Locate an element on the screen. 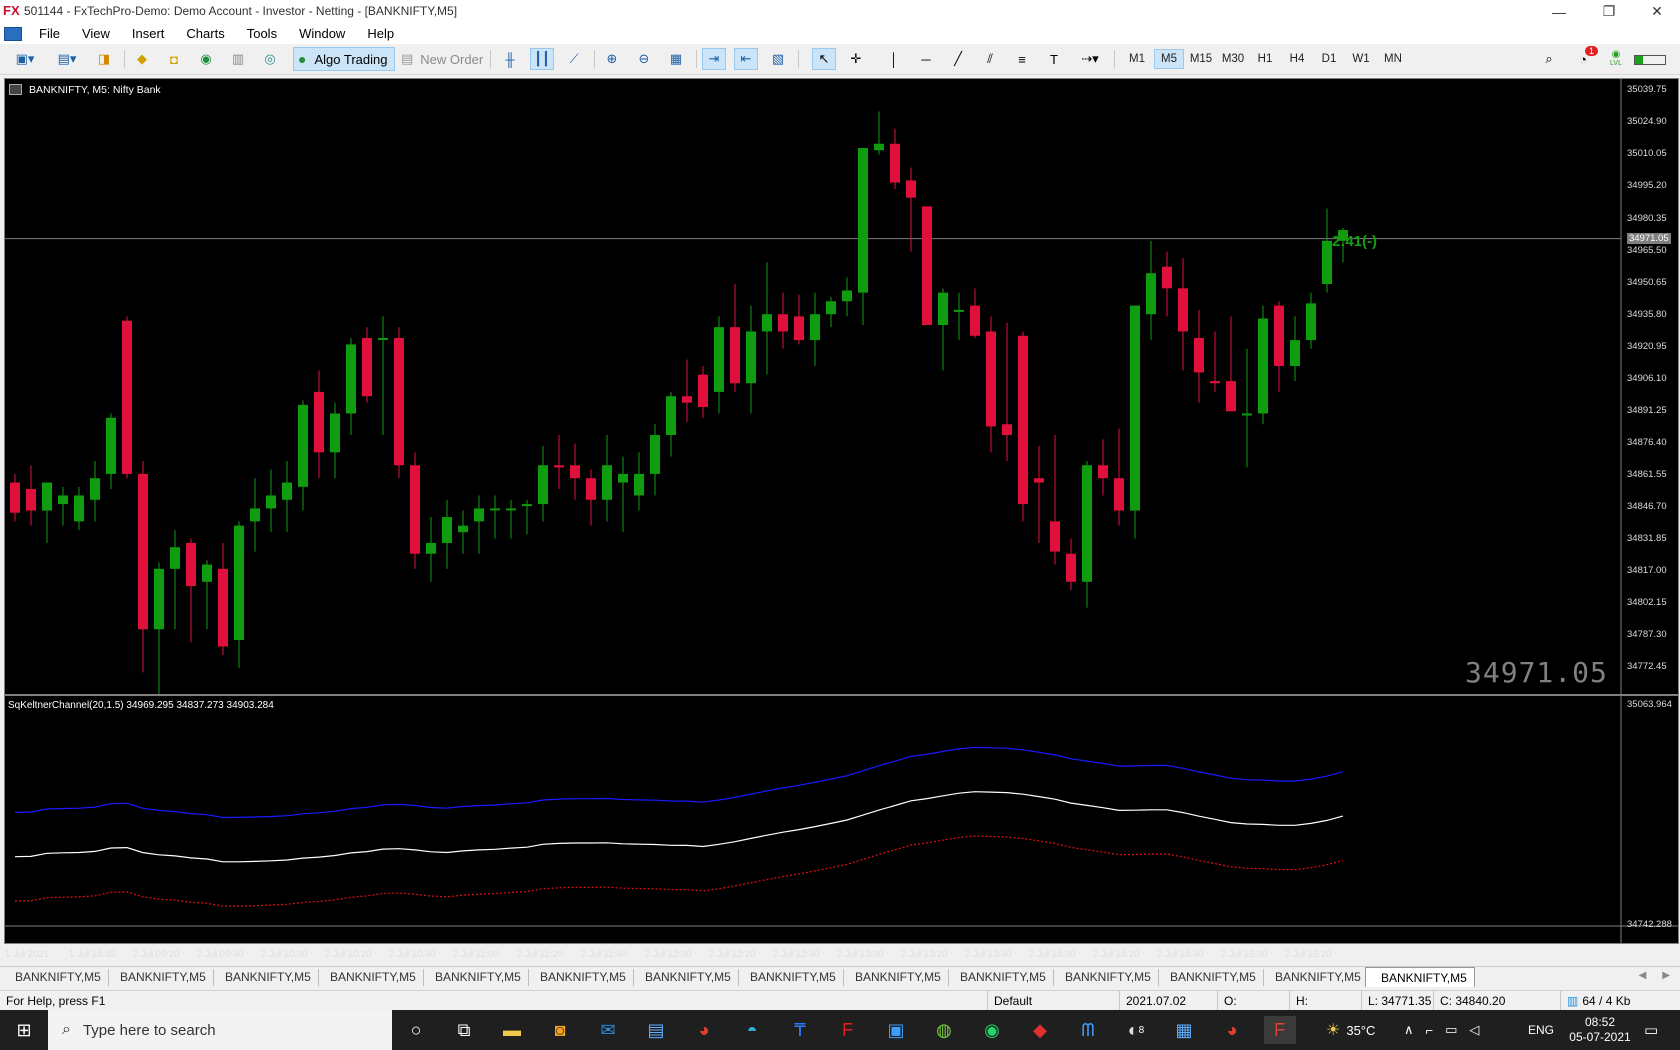  new-order-button: ▤ New Order is located at coordinates (444, 59).